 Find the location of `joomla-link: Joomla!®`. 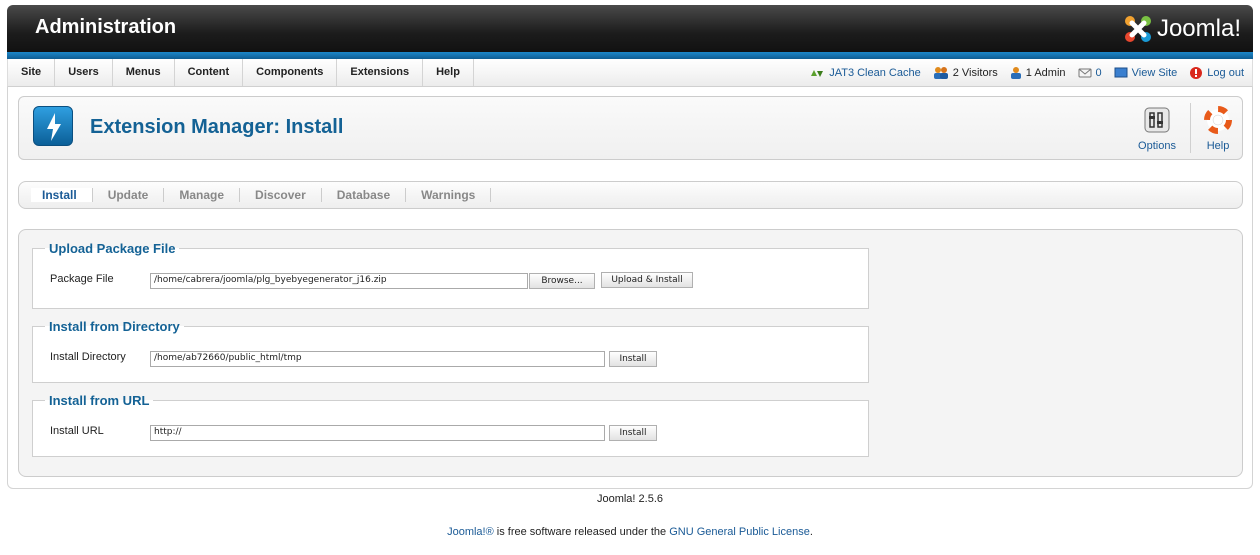

joomla-link: Joomla!® is located at coordinates (470, 532).